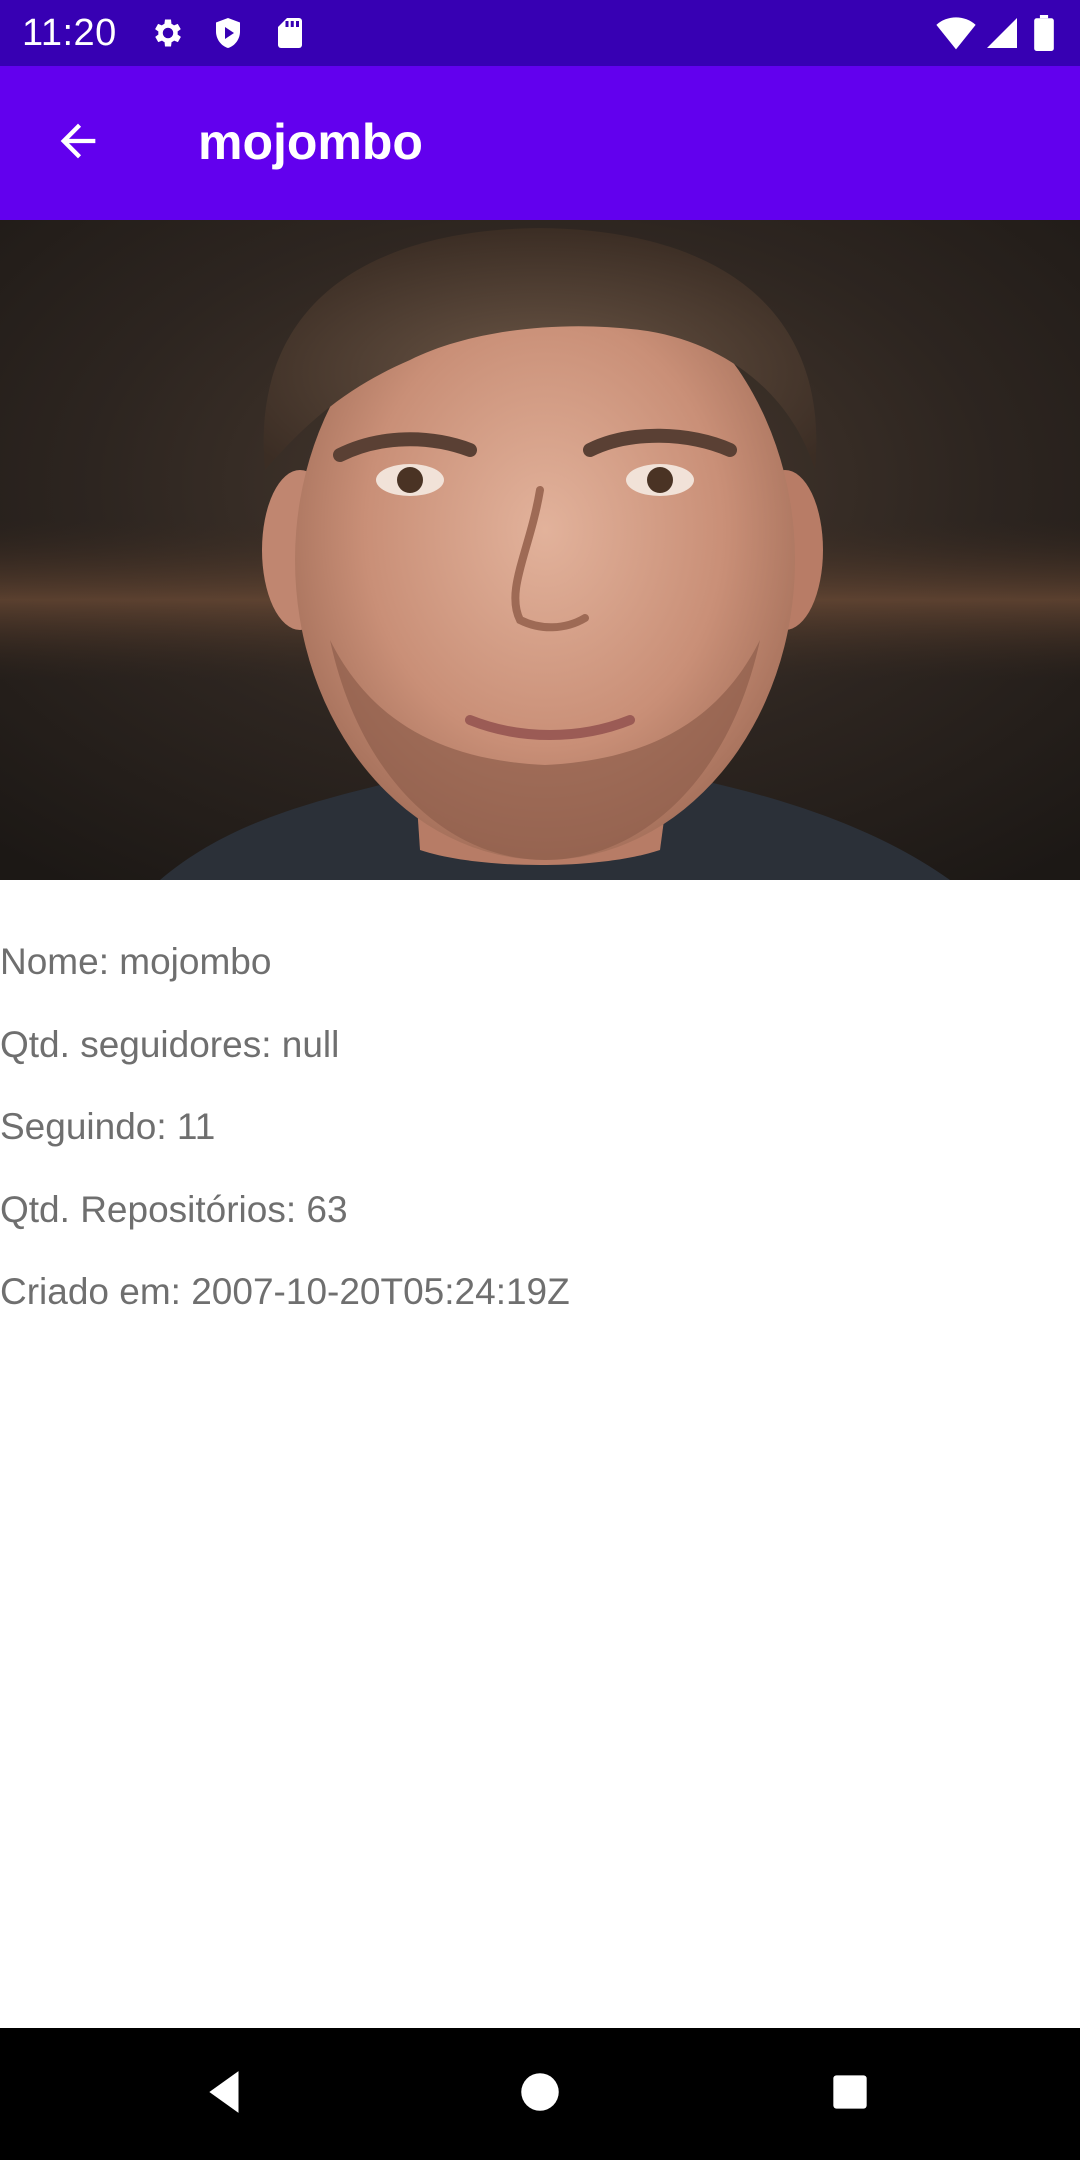 Image resolution: width=1080 pixels, height=2160 pixels. What do you see at coordinates (228, 33) in the screenshot?
I see `shield-icon` at bounding box center [228, 33].